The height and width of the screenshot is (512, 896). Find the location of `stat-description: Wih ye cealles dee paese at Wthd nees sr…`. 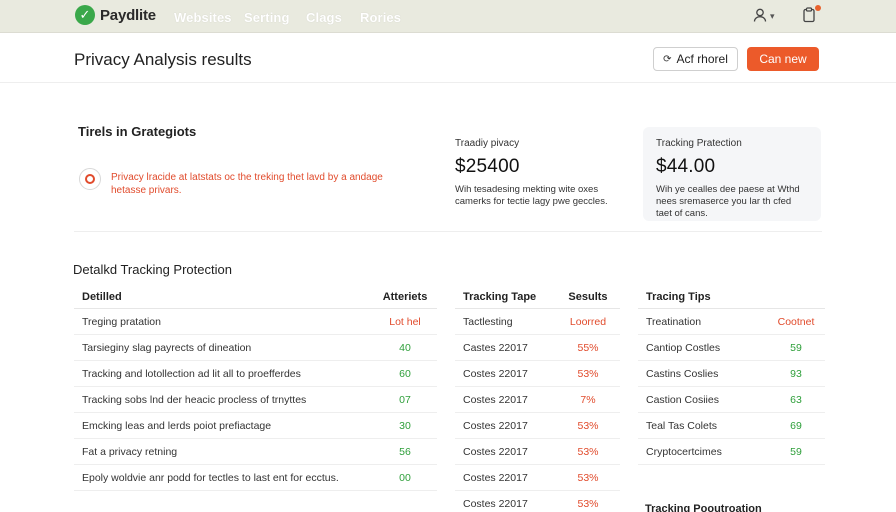

stat-description: Wih ye cealles dee paese at Wthd nees sr… is located at coordinates (728, 201).